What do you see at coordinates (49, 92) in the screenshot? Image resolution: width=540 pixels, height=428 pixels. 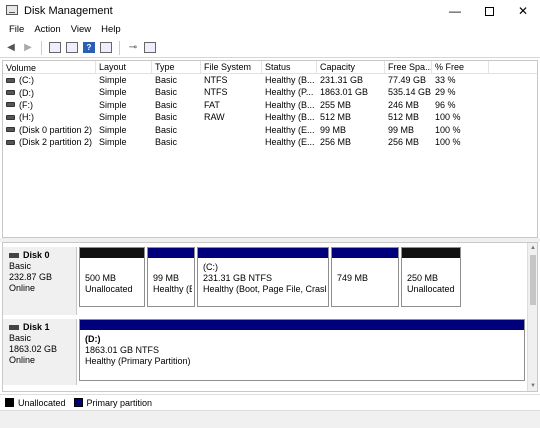 I see `cell-volume: (D:)` at bounding box center [49, 92].